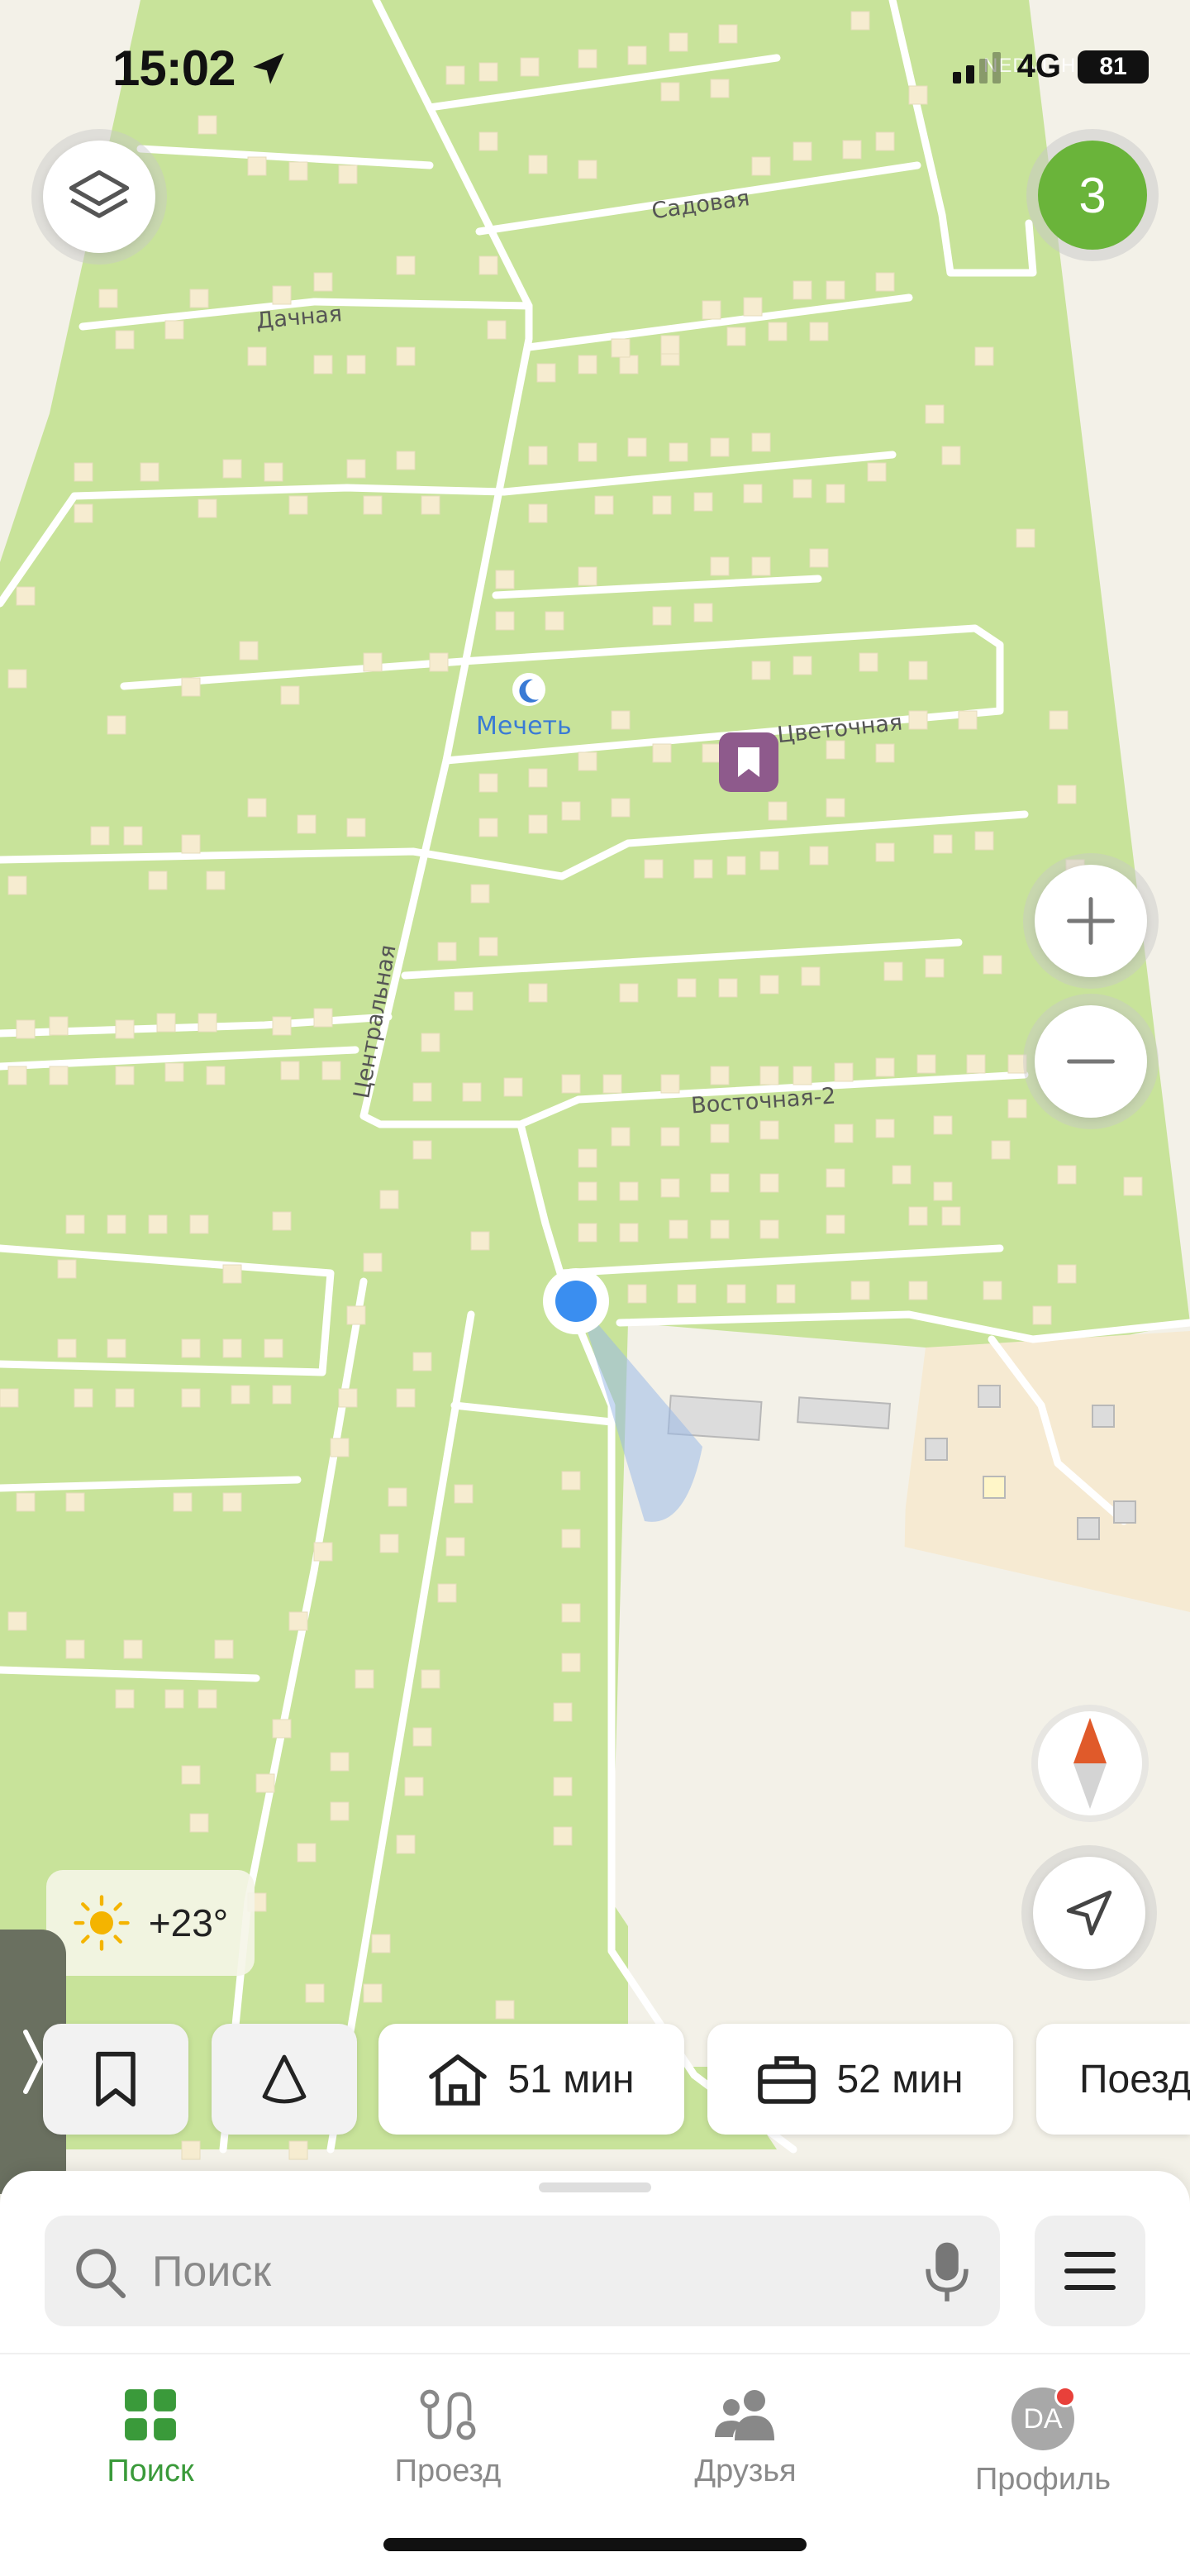 The image size is (1190, 2576). I want to click on microphone-icon, so click(947, 2271).